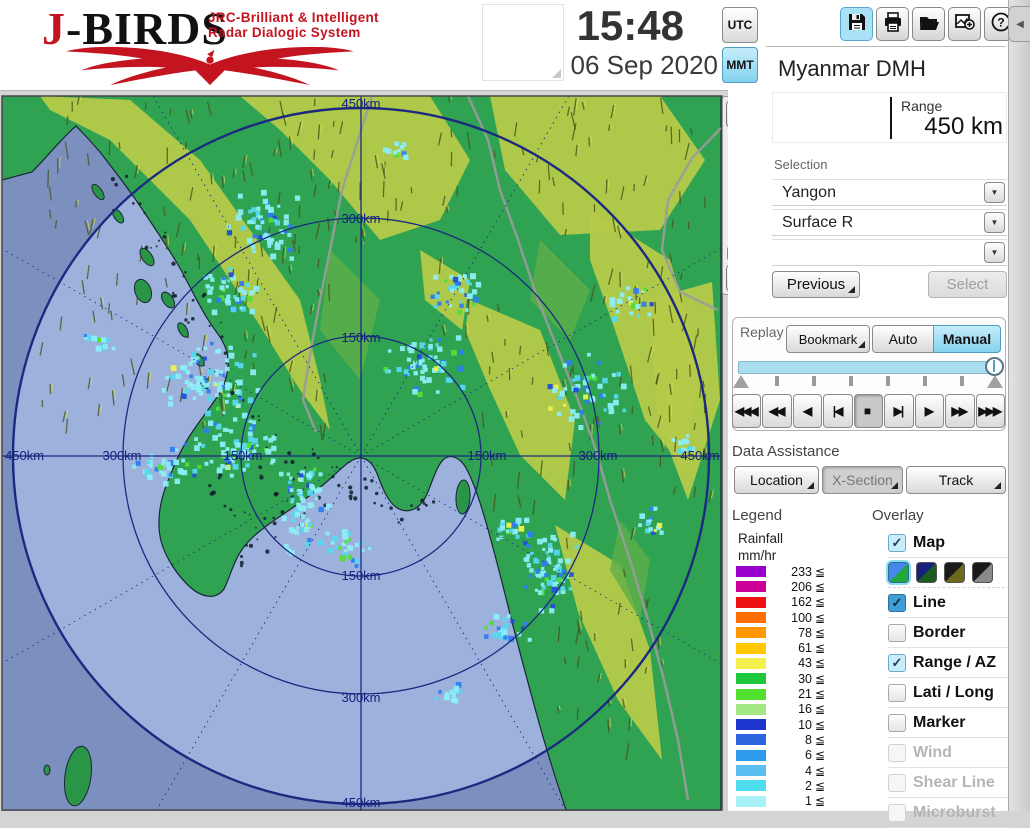 The image size is (1030, 828). I want to click on panel-collapse-tab: ◀, so click(1019, 24).